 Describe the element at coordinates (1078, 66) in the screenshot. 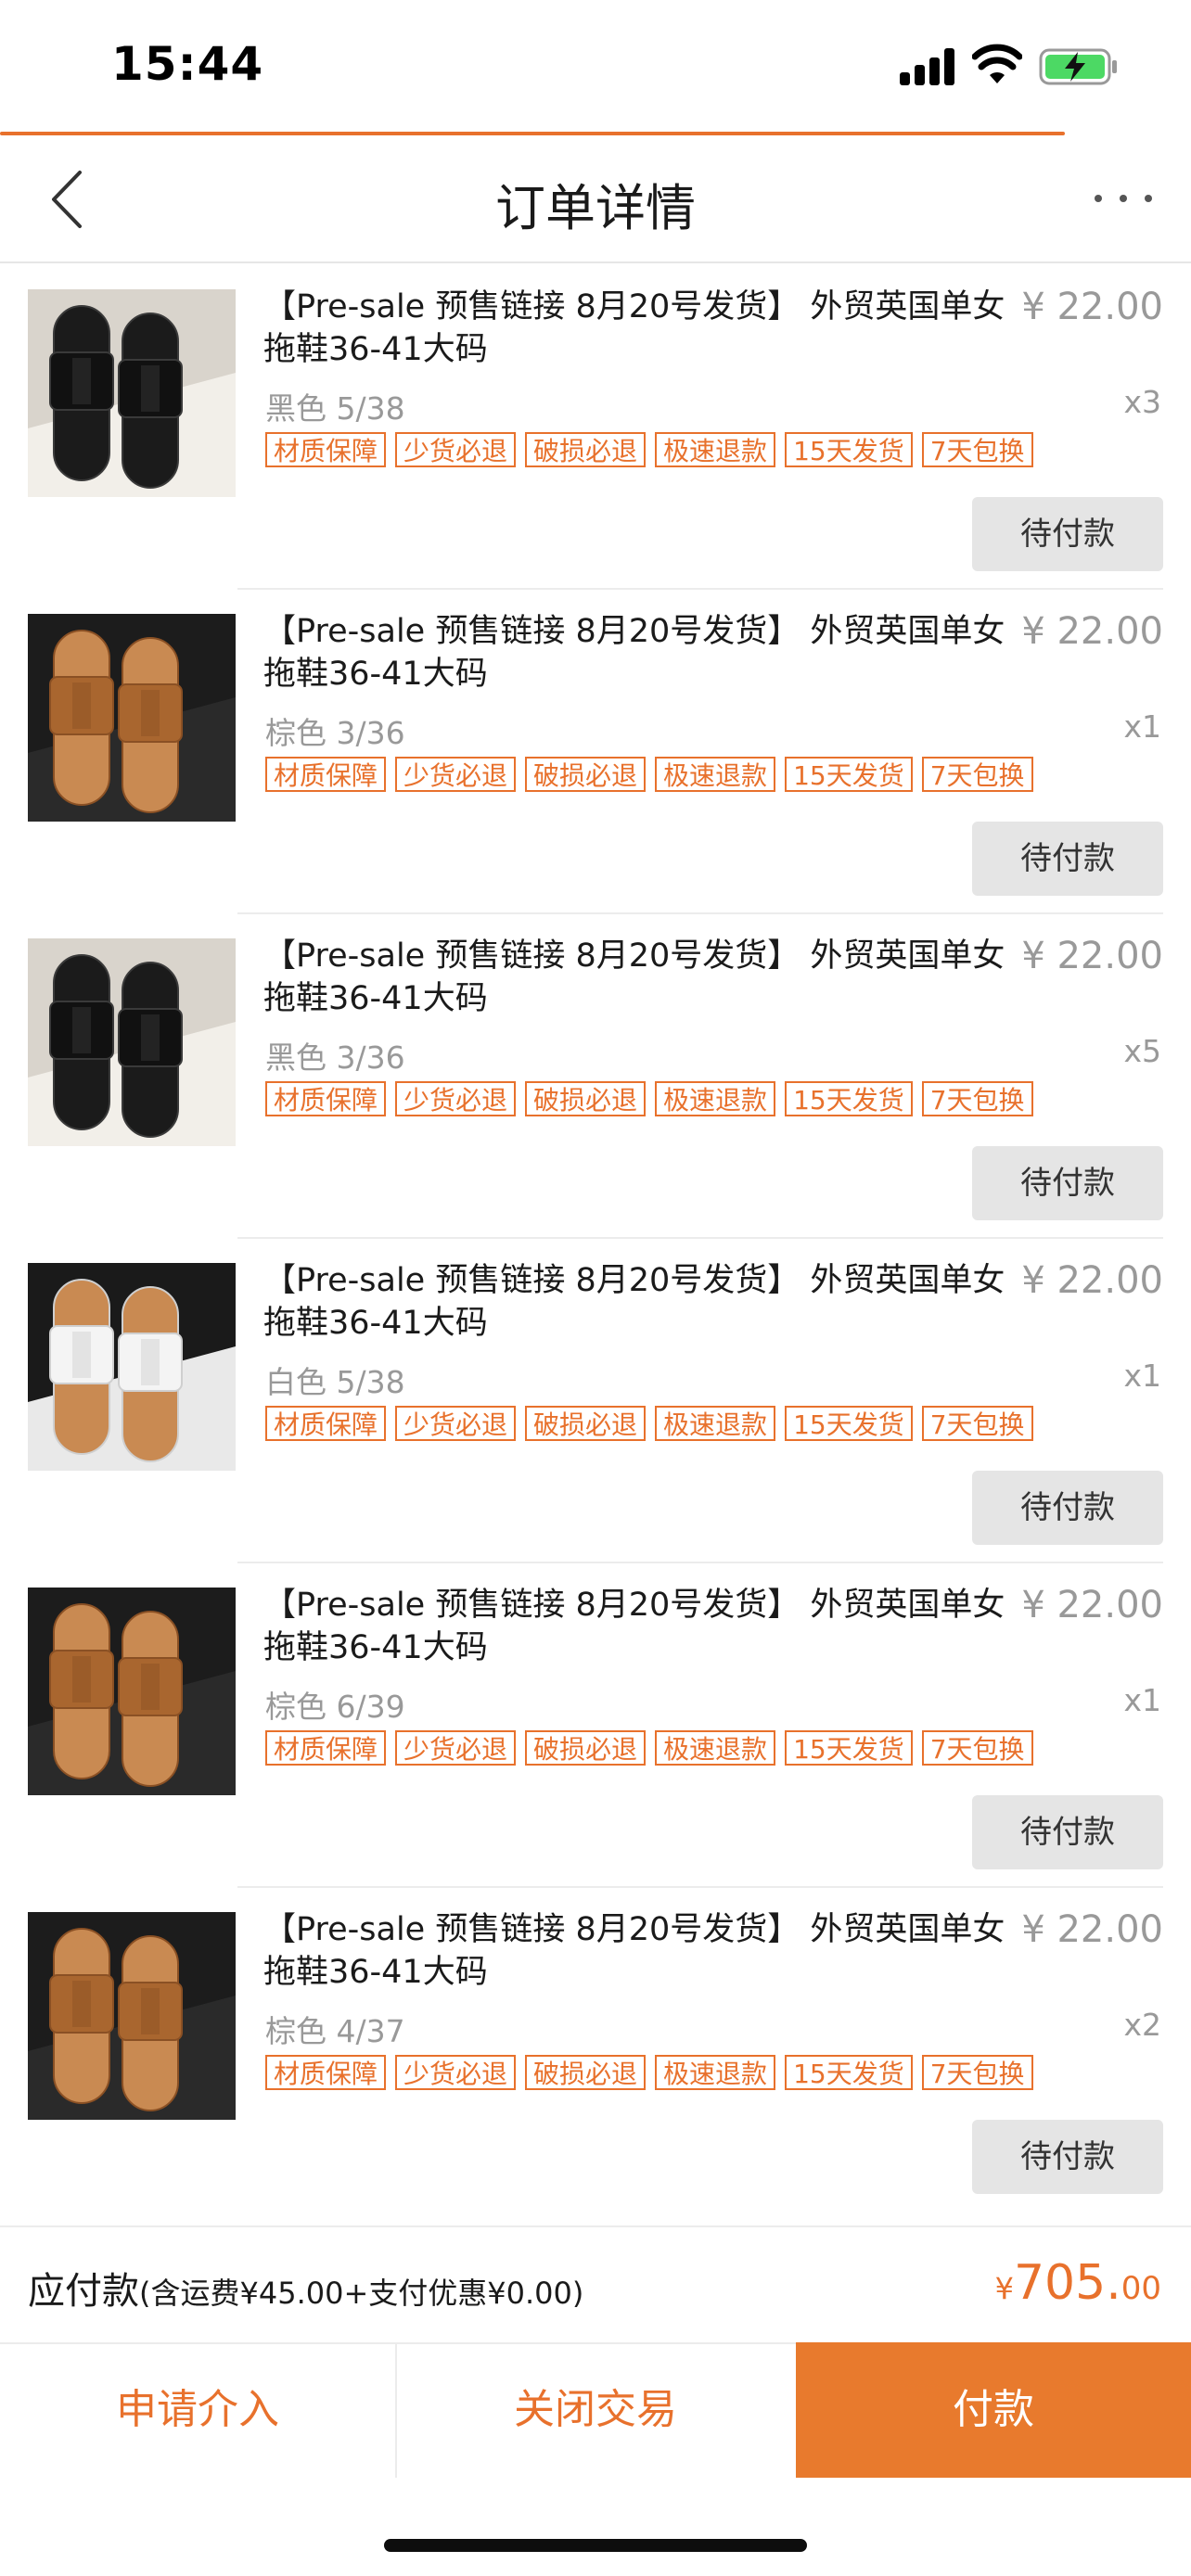

I see `battery-charging-icon` at that location.